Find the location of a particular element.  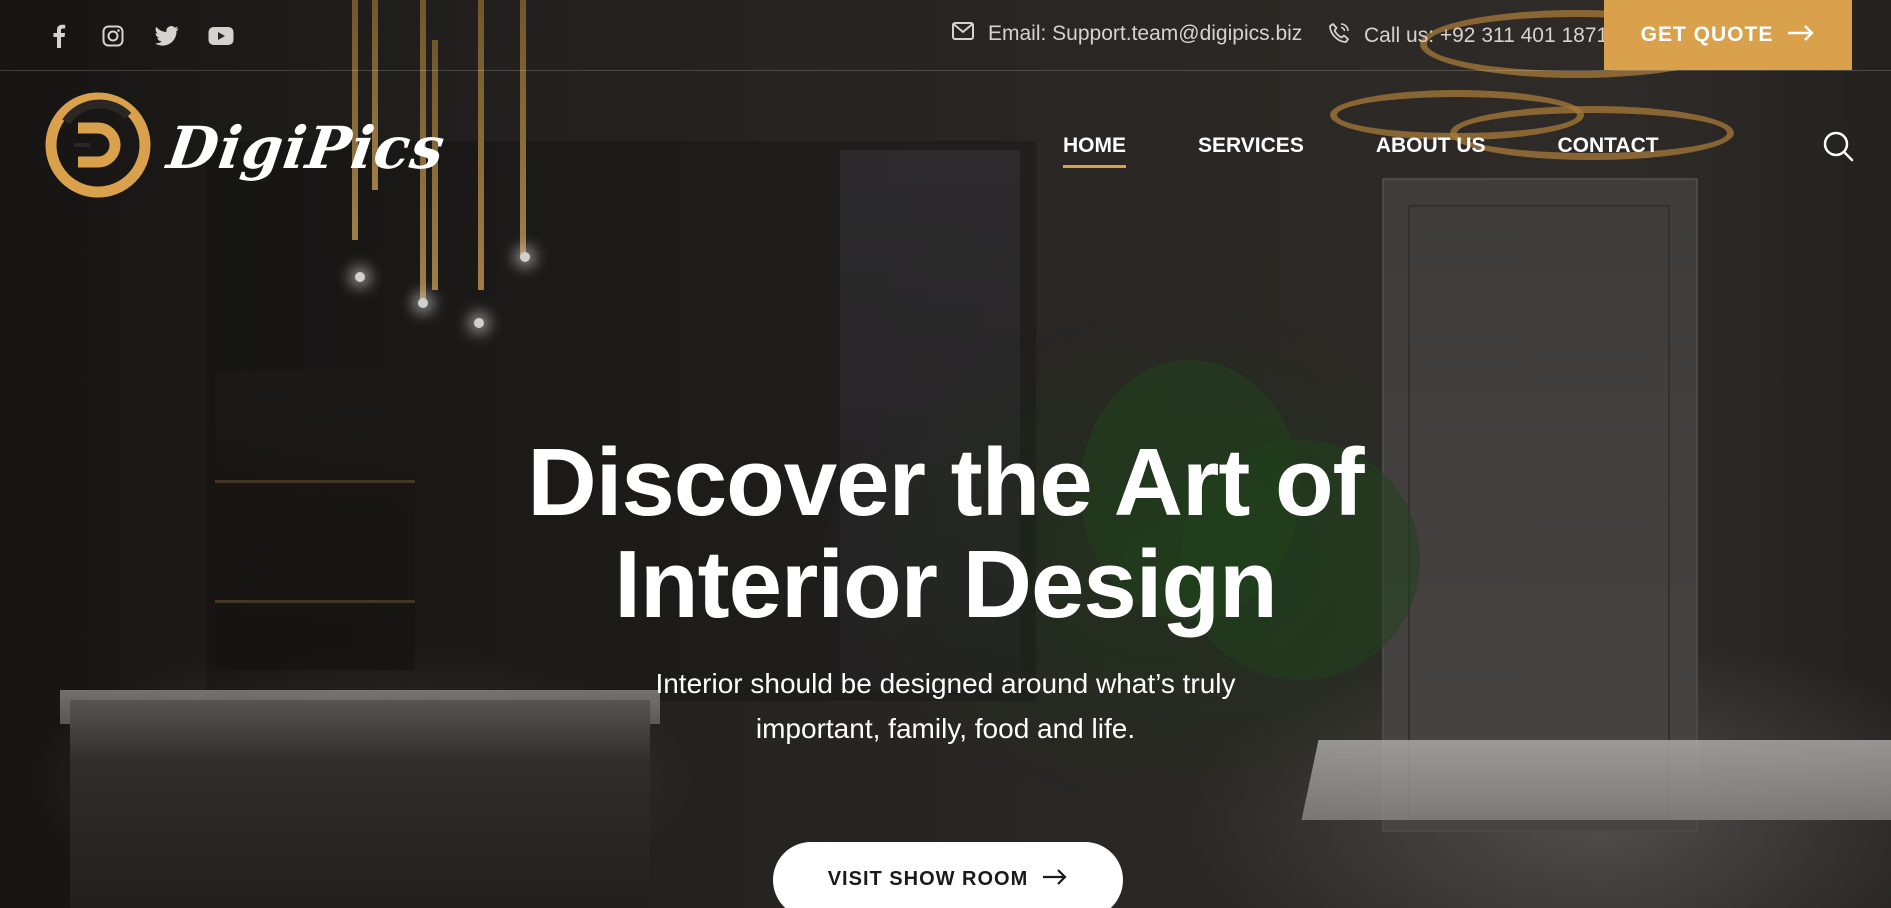

visit-show-room-button: VISIT SHOW ROOM is located at coordinates (948, 875).